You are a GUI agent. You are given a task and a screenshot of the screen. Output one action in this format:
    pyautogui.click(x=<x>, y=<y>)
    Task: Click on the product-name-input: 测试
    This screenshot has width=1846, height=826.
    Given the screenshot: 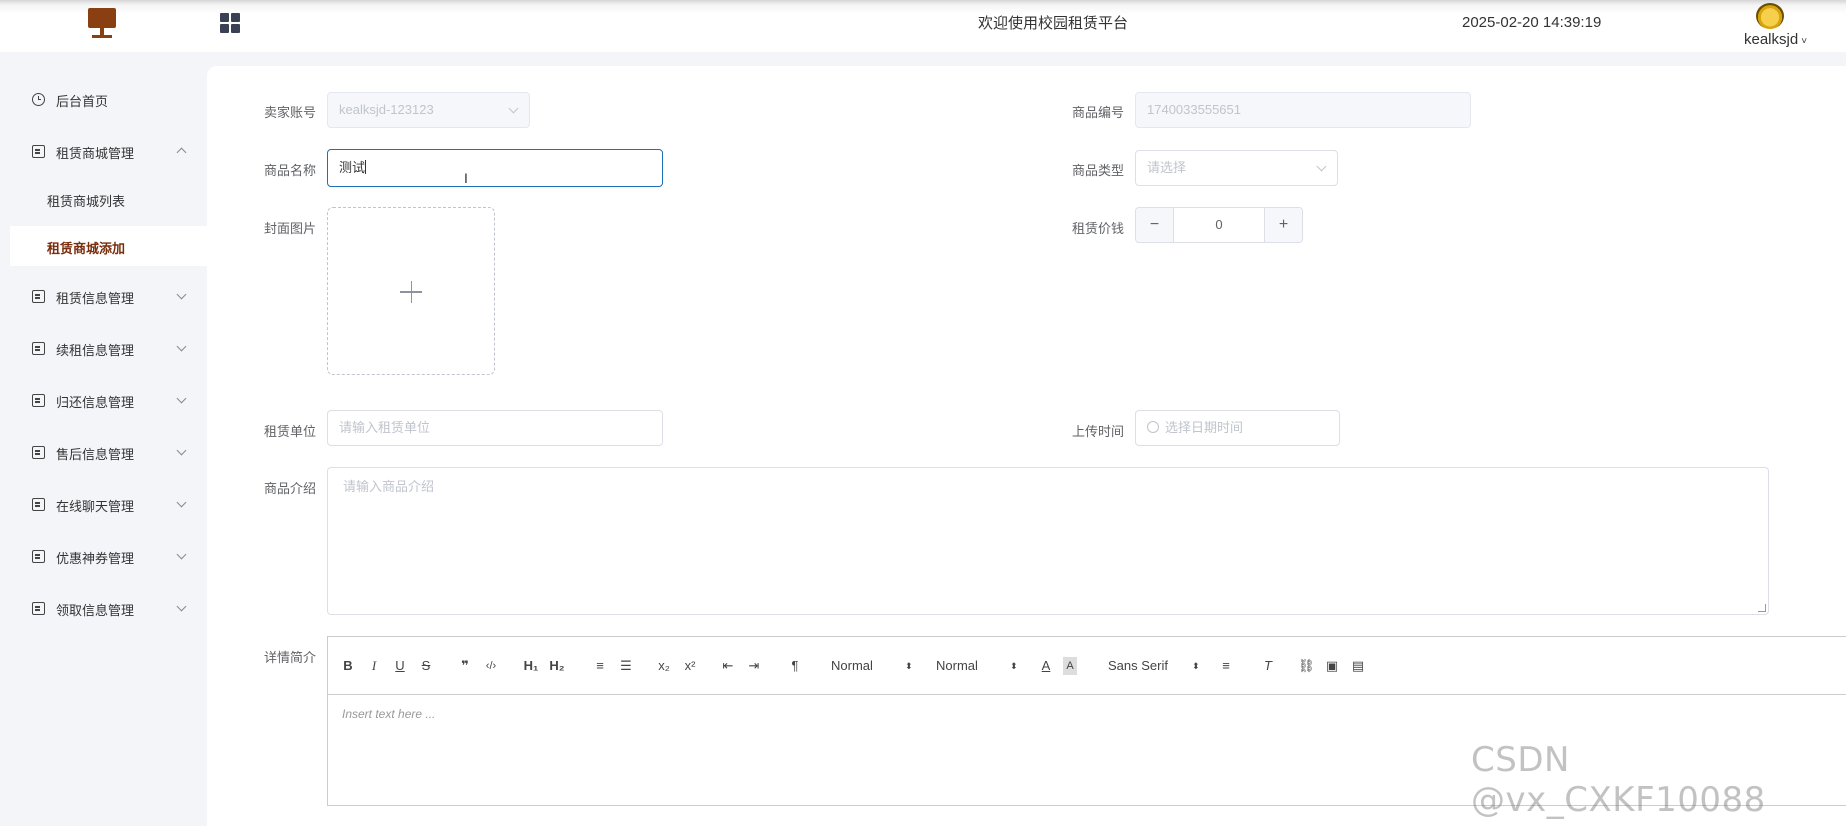 What is the action you would take?
    pyautogui.click(x=495, y=168)
    